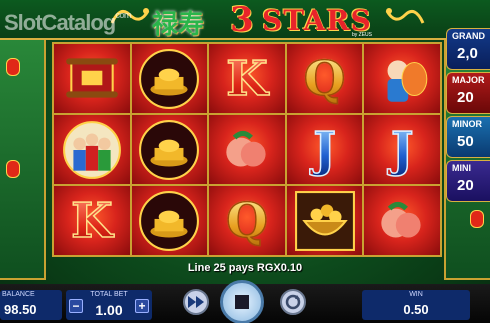  What do you see at coordinates (468, 36) in the screenshot?
I see `jackpot-label: GRAND` at bounding box center [468, 36].